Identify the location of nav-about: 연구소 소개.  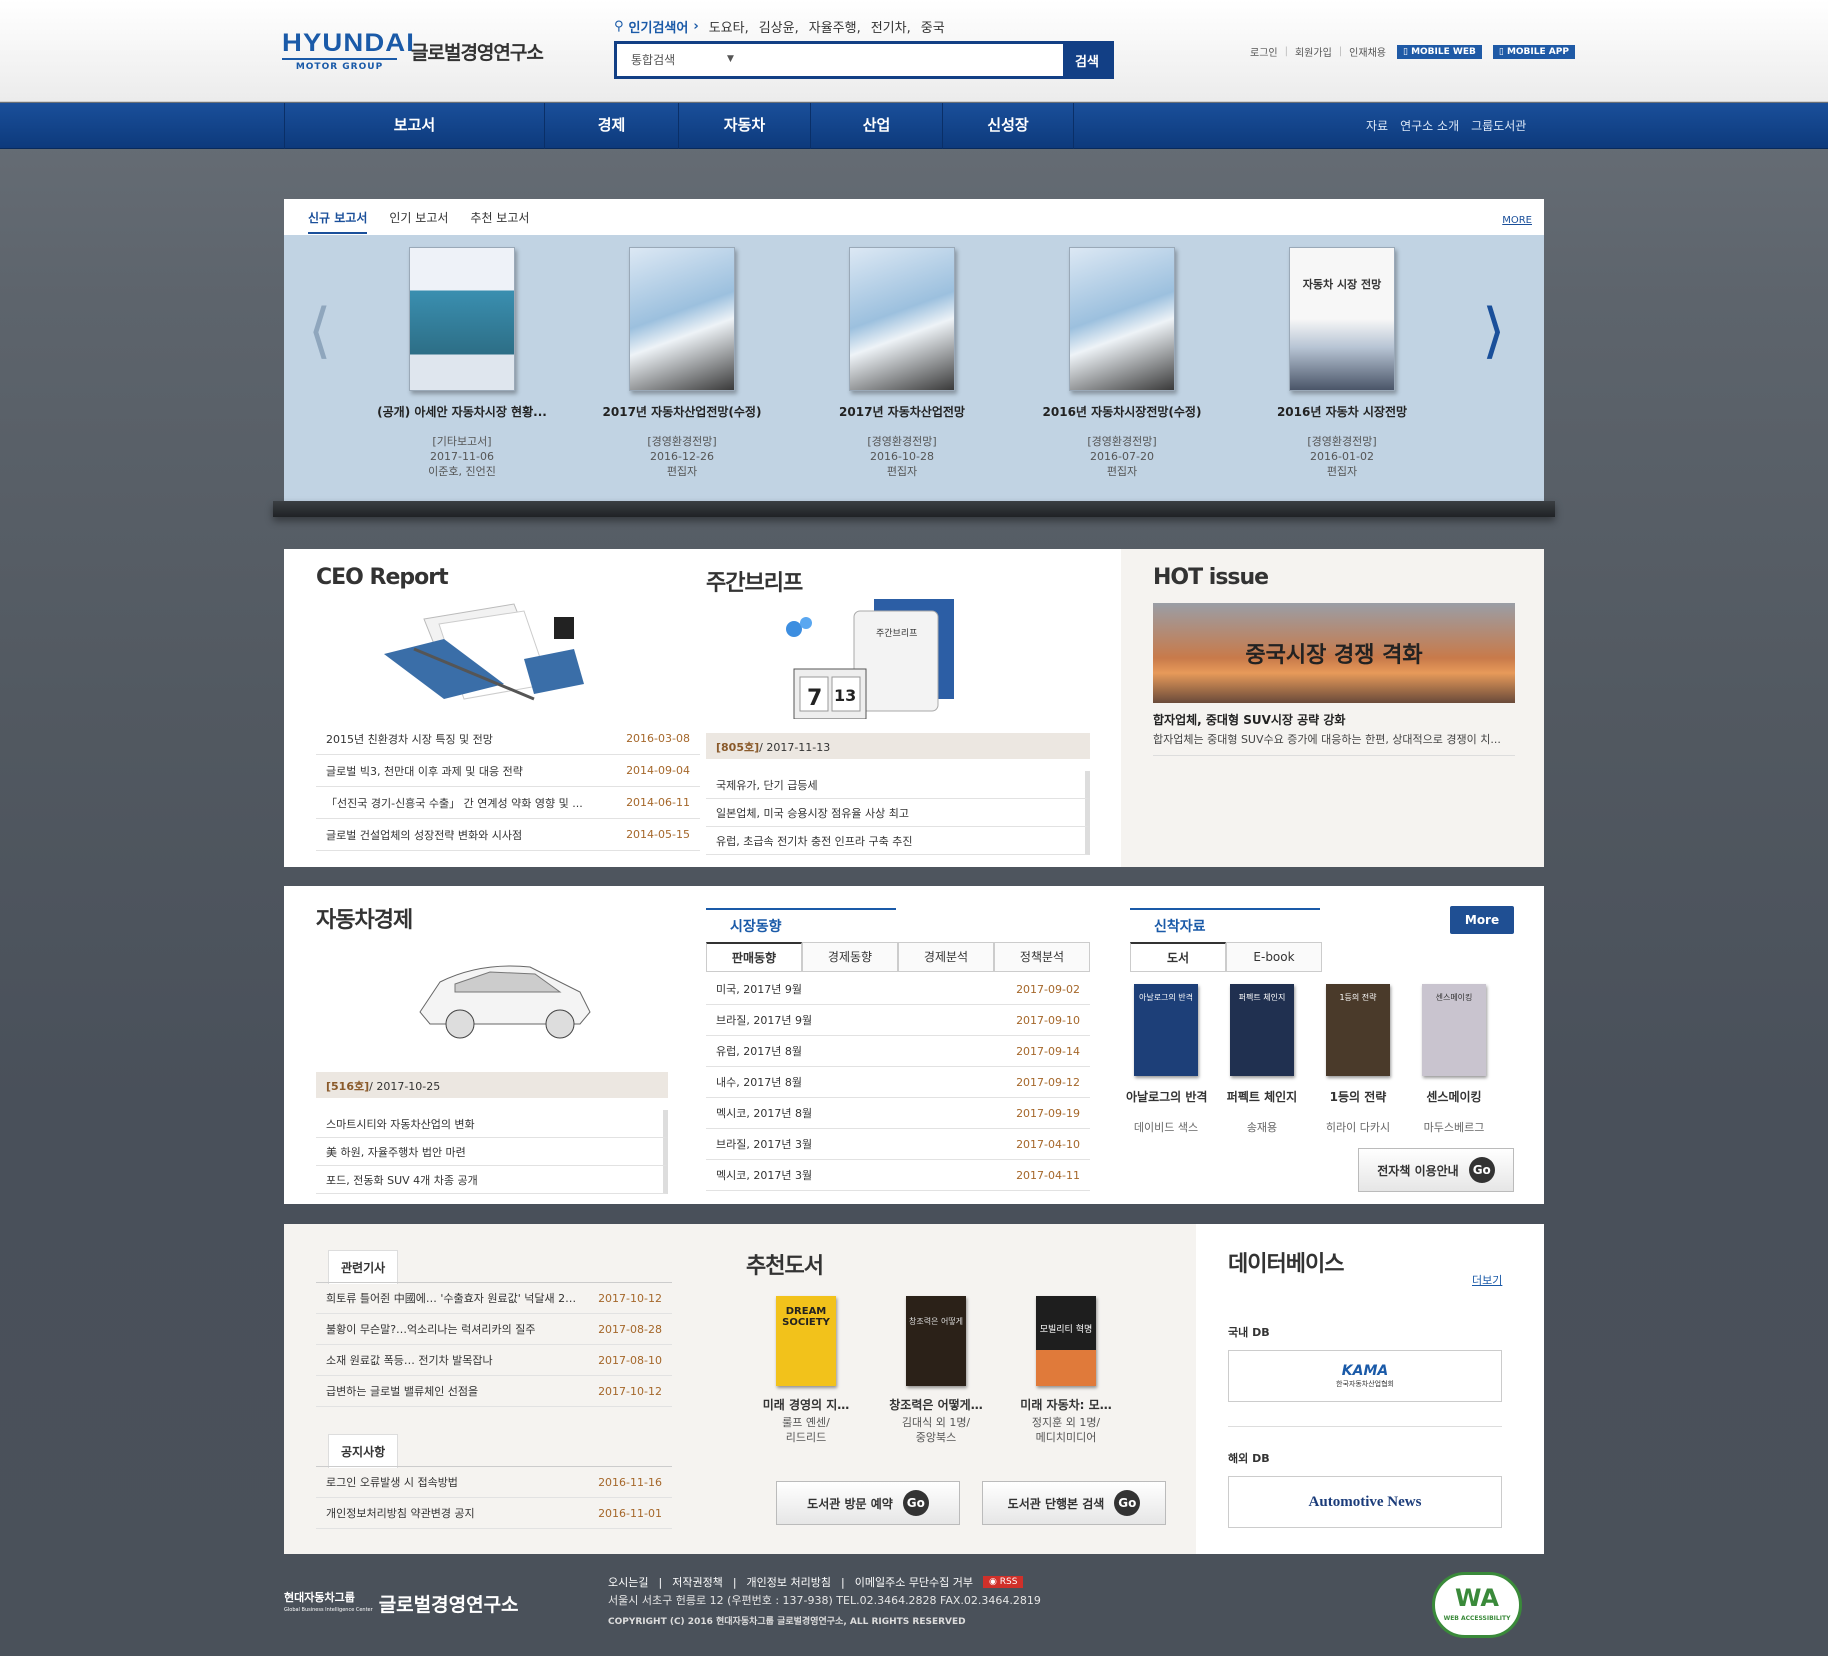
(1429, 125).